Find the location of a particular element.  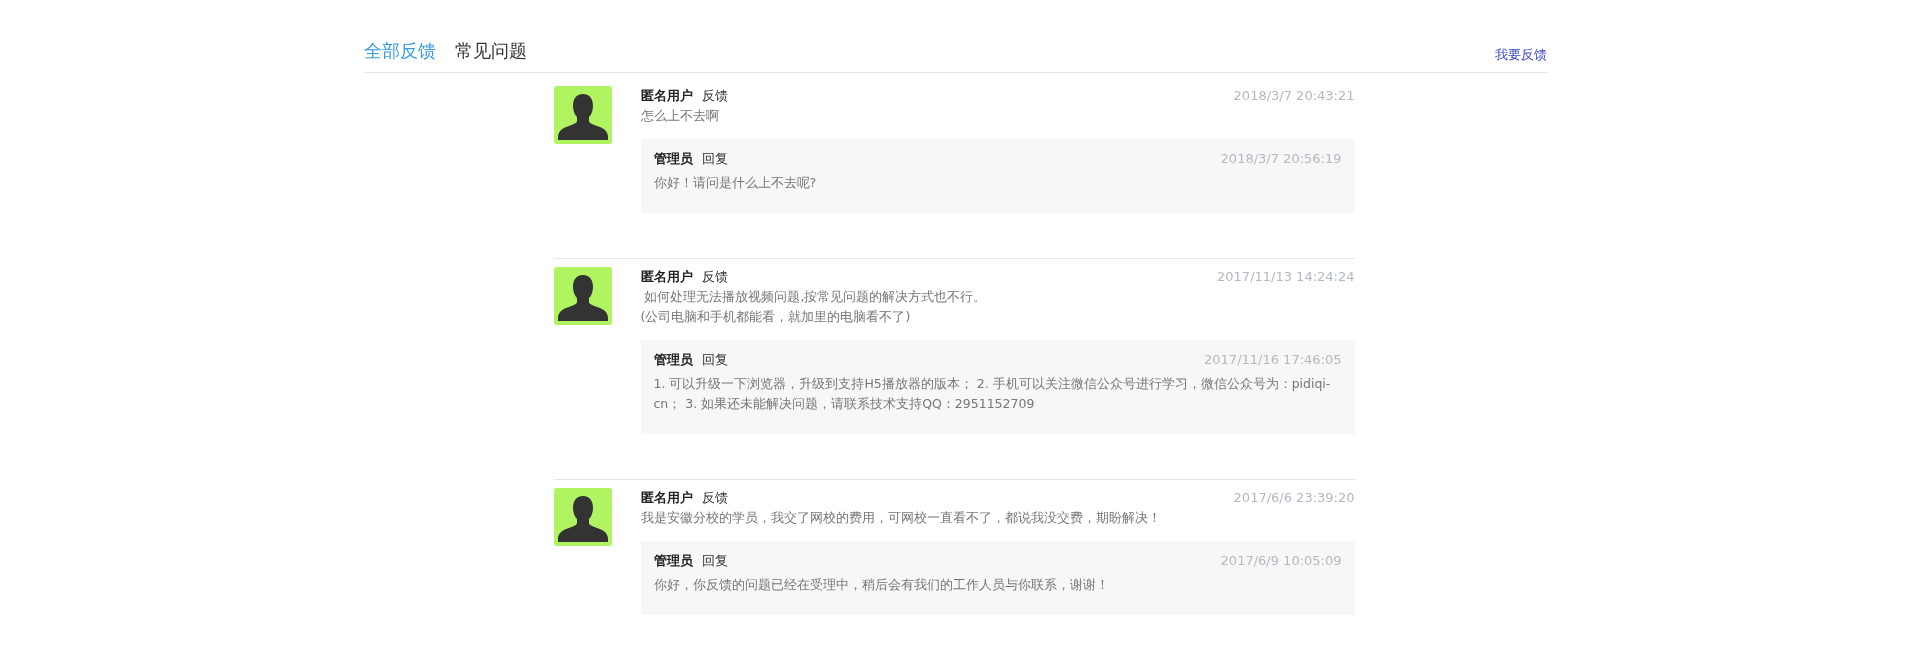

feedback-text: 如何处理无法播放视频问题,按常见问题的解决方式也不行。 is located at coordinates (815, 297).